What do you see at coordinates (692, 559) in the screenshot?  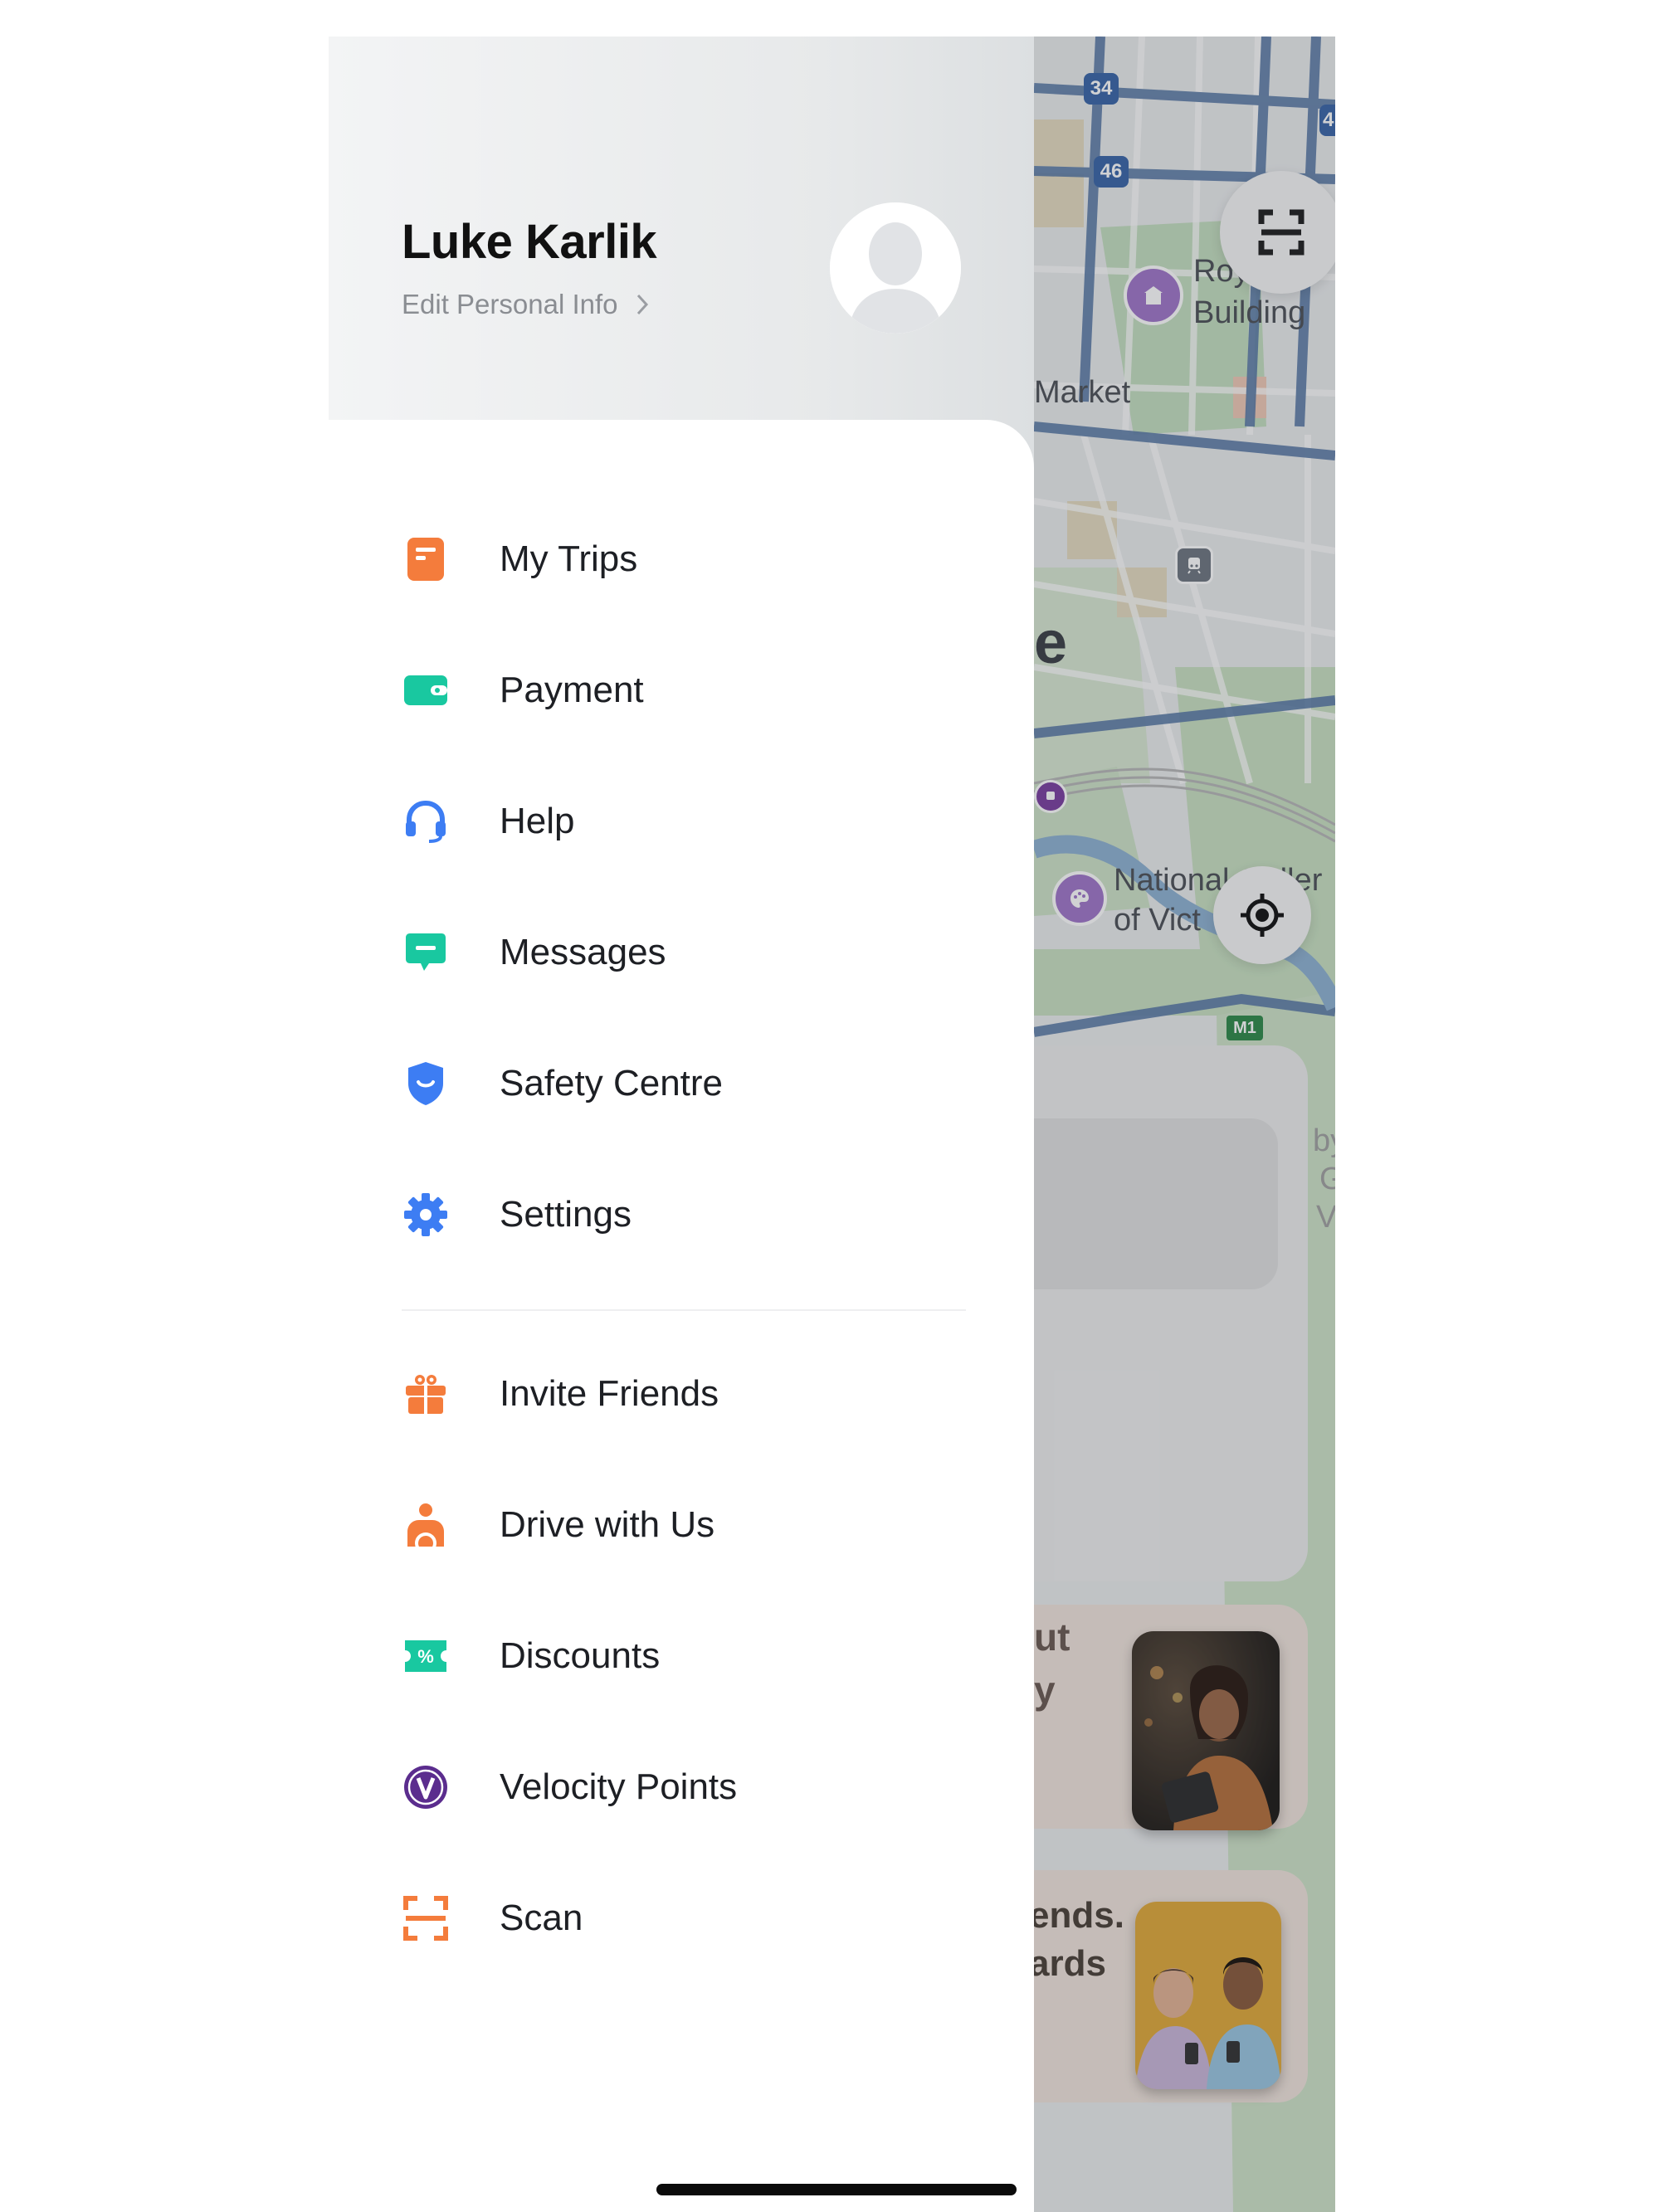 I see `menu-item-my-trips: My Trips` at bounding box center [692, 559].